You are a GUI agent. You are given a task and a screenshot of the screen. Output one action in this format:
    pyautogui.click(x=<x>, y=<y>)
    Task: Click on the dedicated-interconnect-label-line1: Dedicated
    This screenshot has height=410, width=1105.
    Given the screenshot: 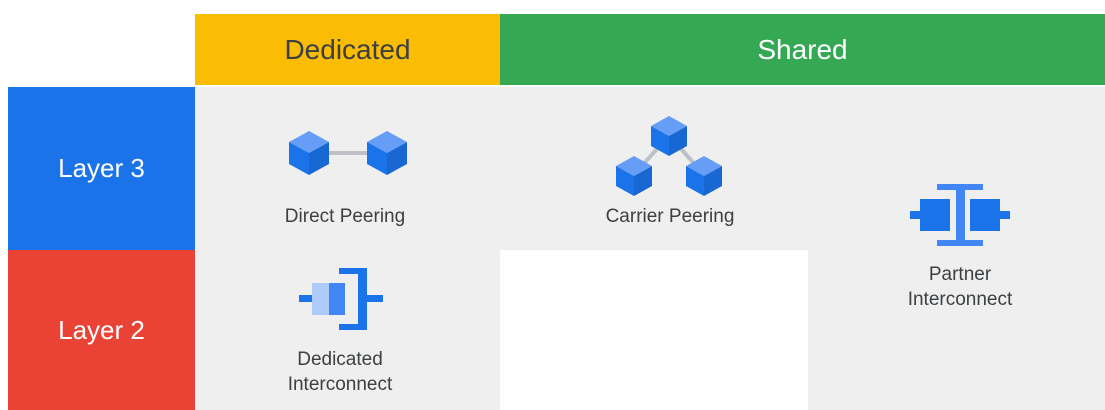 What is the action you would take?
    pyautogui.click(x=340, y=359)
    